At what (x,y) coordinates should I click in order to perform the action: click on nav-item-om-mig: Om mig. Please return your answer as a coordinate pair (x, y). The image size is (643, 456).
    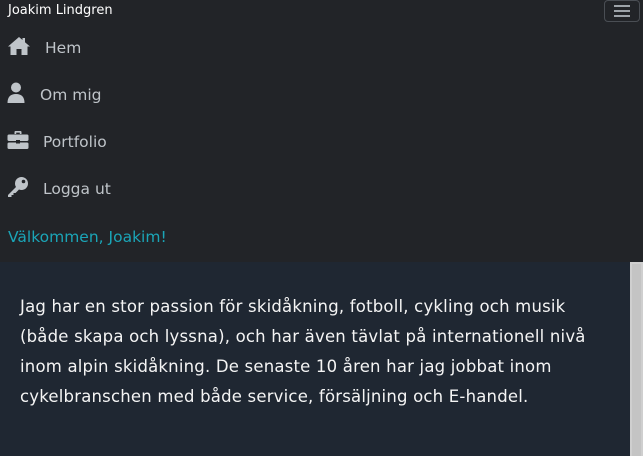
    Looking at the image, I should click on (150, 95).